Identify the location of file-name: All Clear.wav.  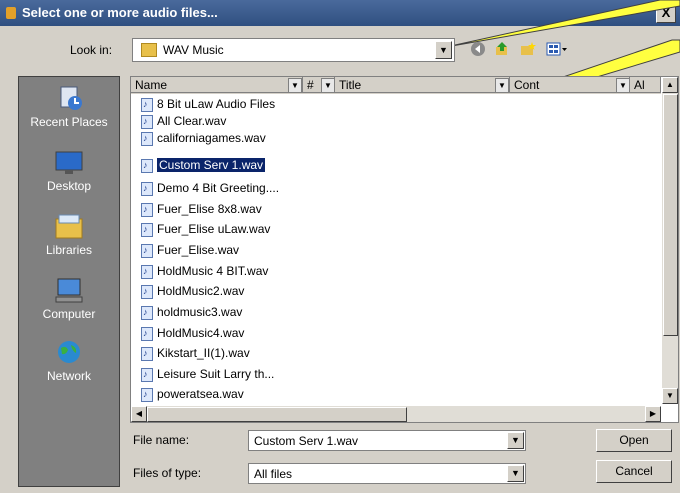
(192, 121).